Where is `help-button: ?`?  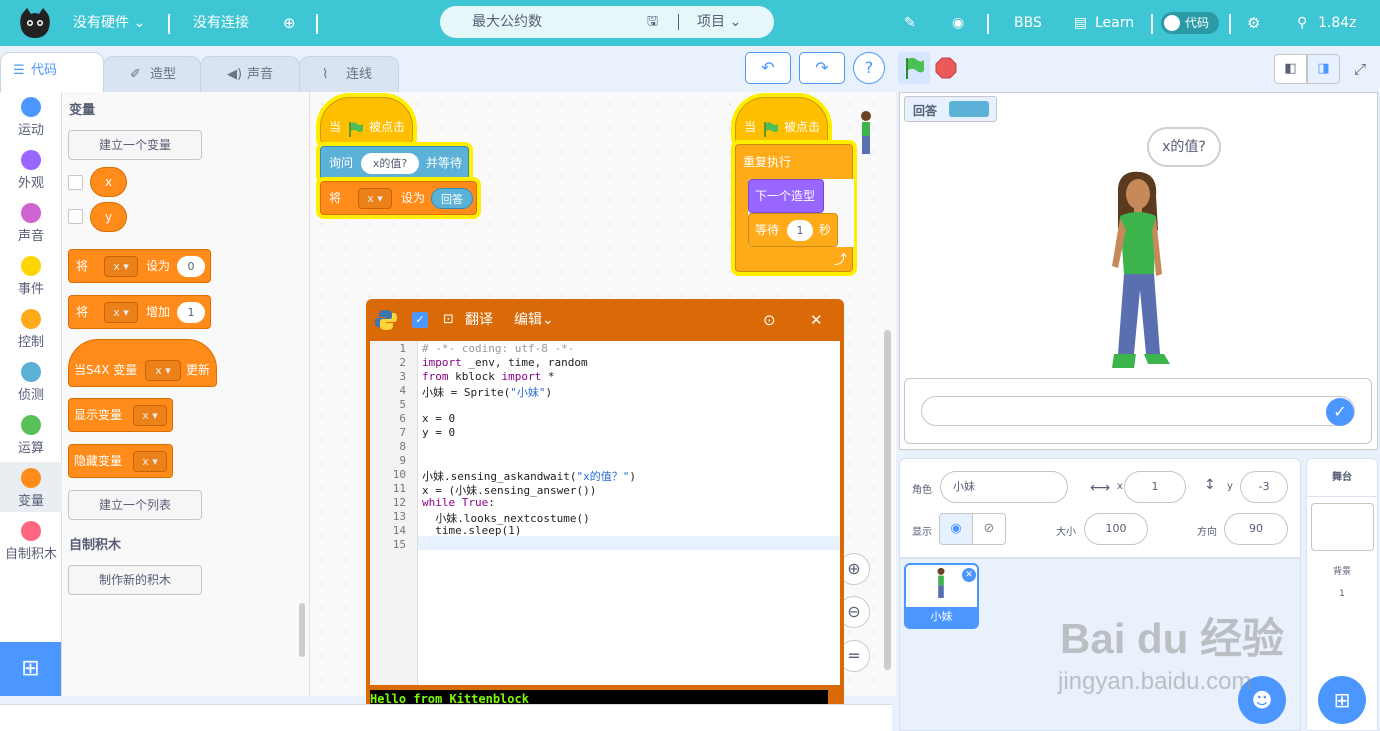
help-button: ? is located at coordinates (869, 68).